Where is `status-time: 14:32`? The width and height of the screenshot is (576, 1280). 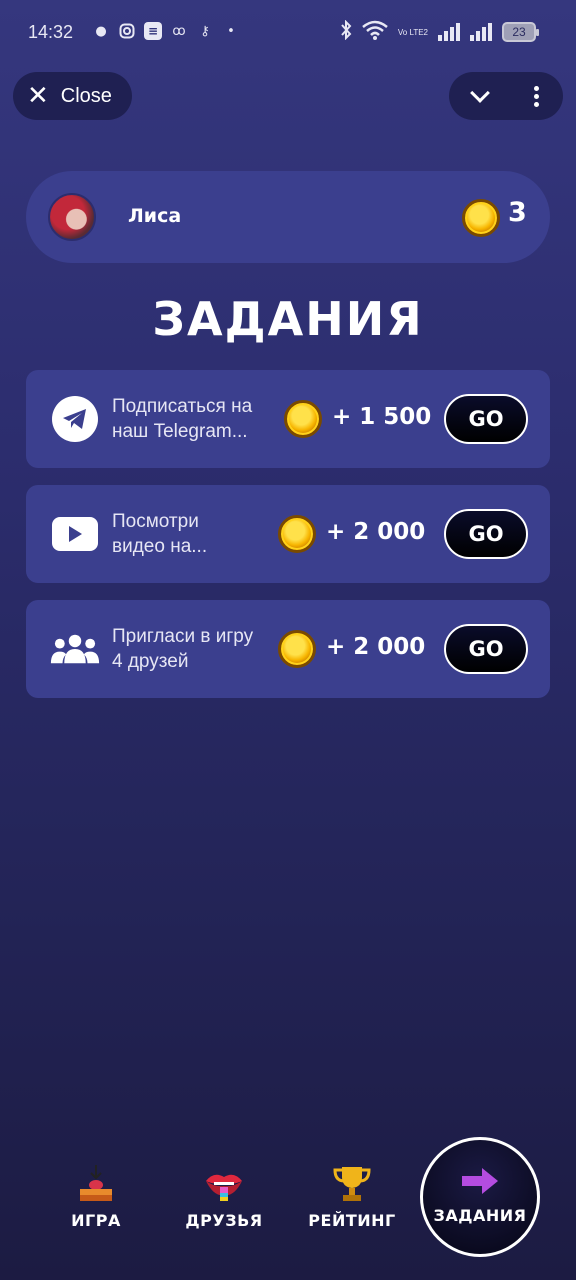
status-time: 14:32 is located at coordinates (51, 32).